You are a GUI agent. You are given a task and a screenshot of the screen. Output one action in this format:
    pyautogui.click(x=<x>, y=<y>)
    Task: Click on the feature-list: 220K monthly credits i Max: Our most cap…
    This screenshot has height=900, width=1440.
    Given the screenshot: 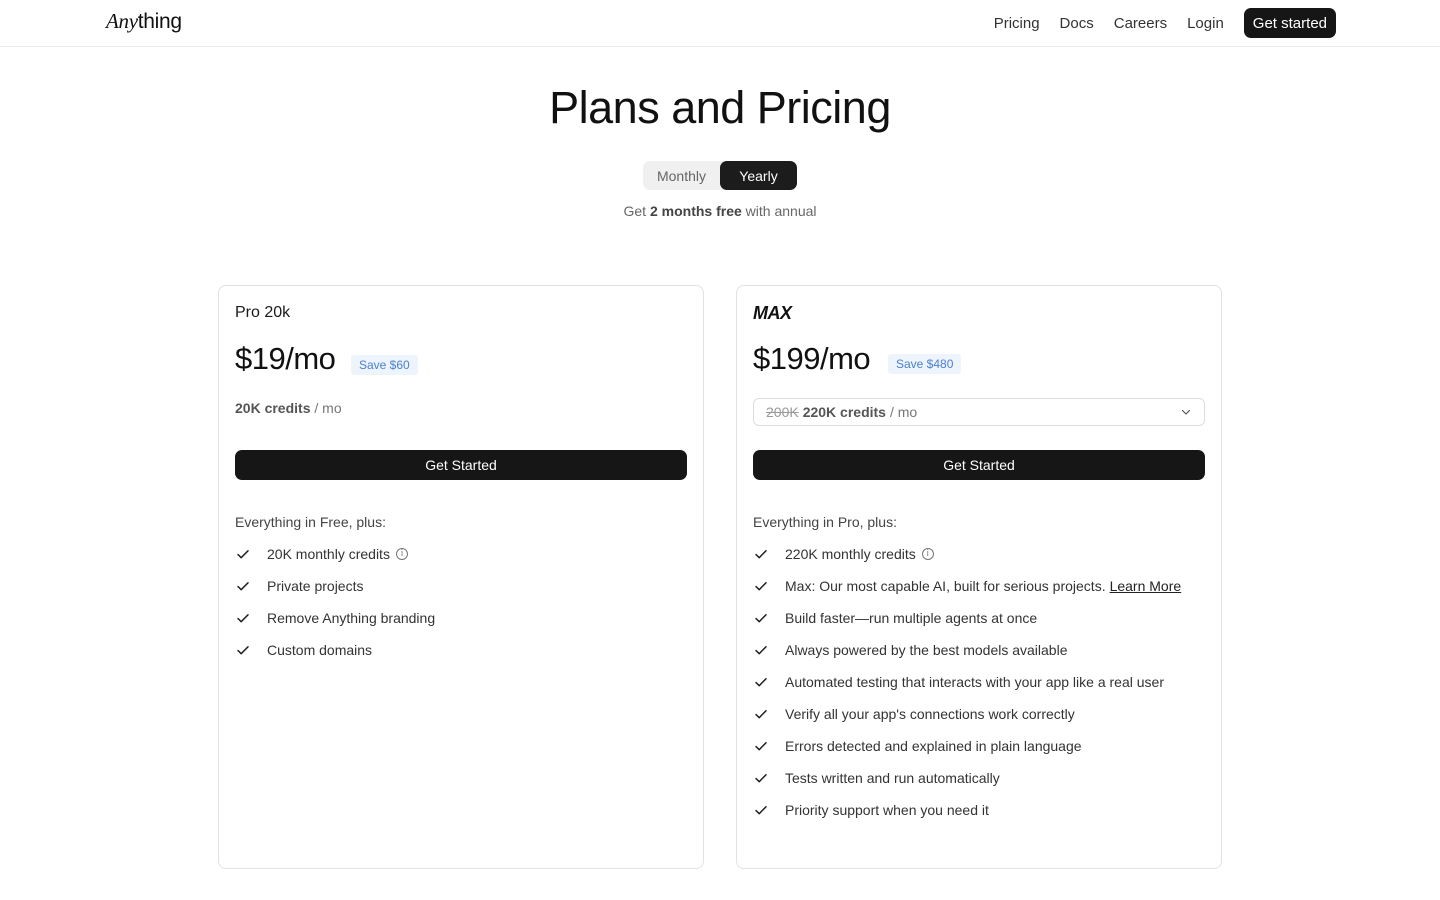 What is the action you would take?
    pyautogui.click(x=967, y=682)
    